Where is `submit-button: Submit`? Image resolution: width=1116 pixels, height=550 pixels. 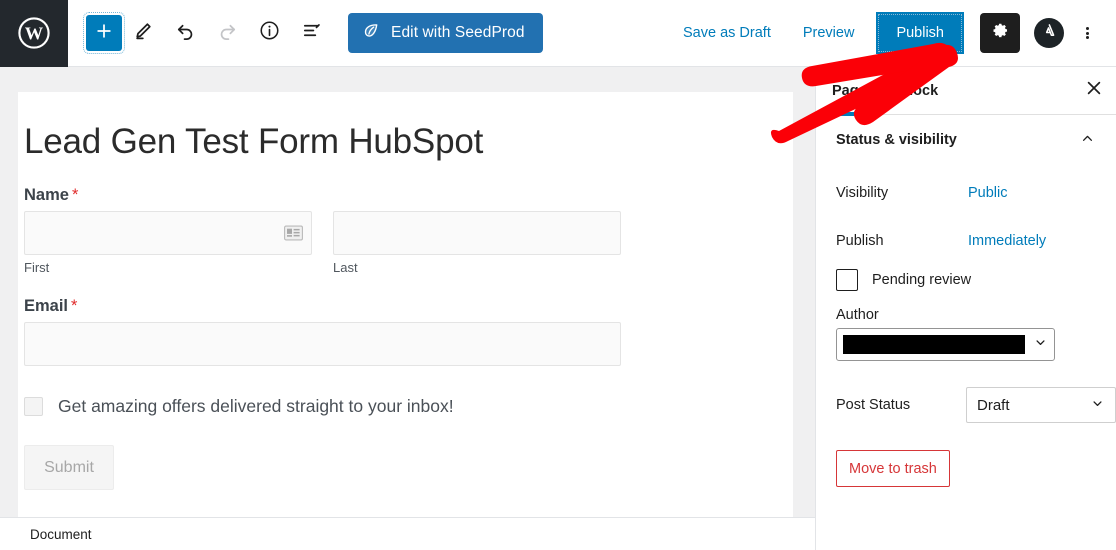
submit-button: Submit is located at coordinates (69, 467).